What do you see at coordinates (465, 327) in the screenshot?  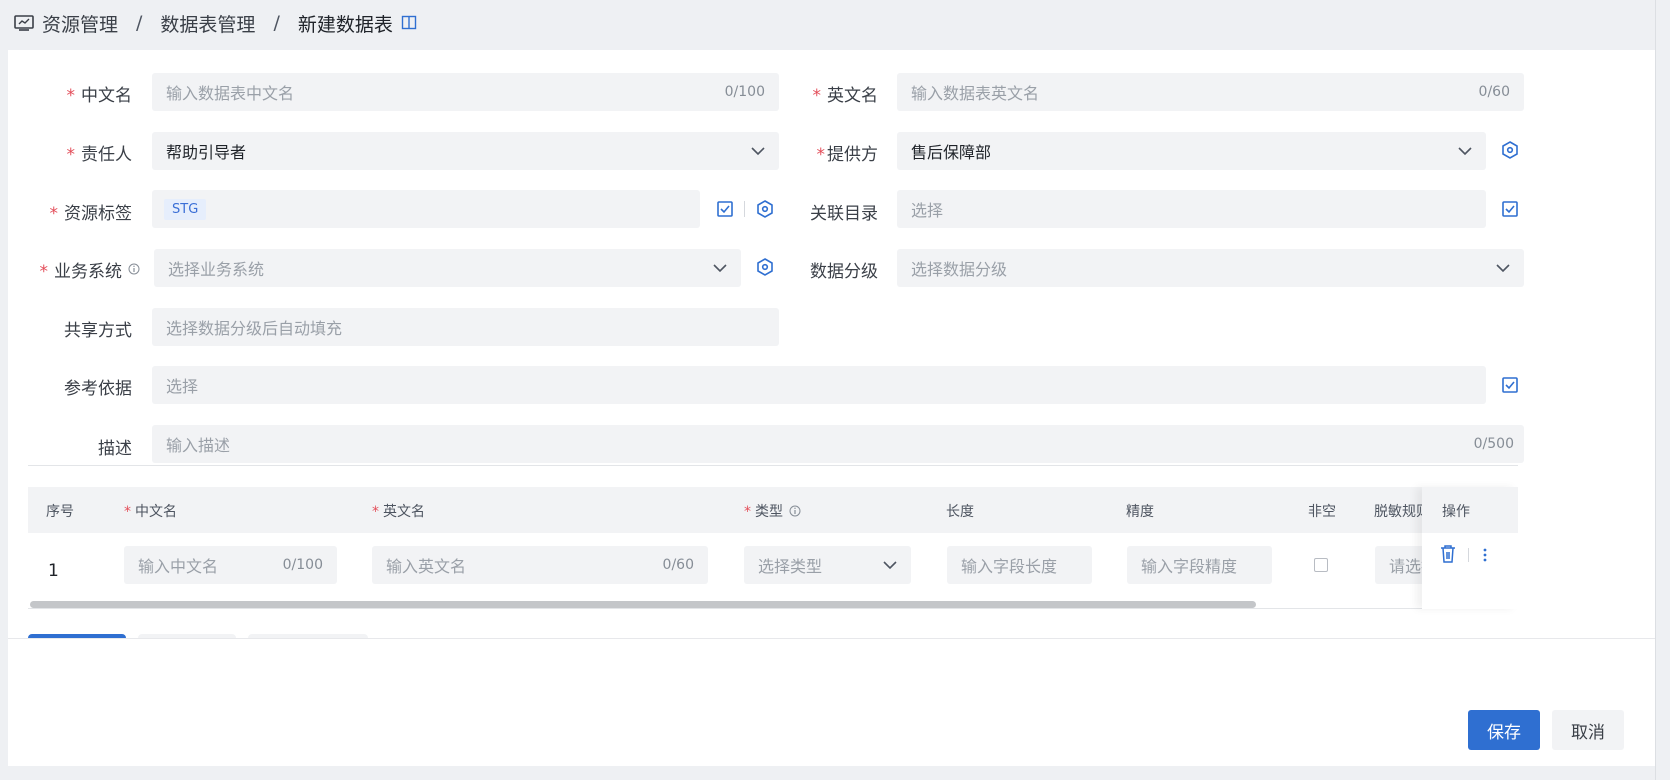 I see `share-input: 选择数据分级后自动填充` at bounding box center [465, 327].